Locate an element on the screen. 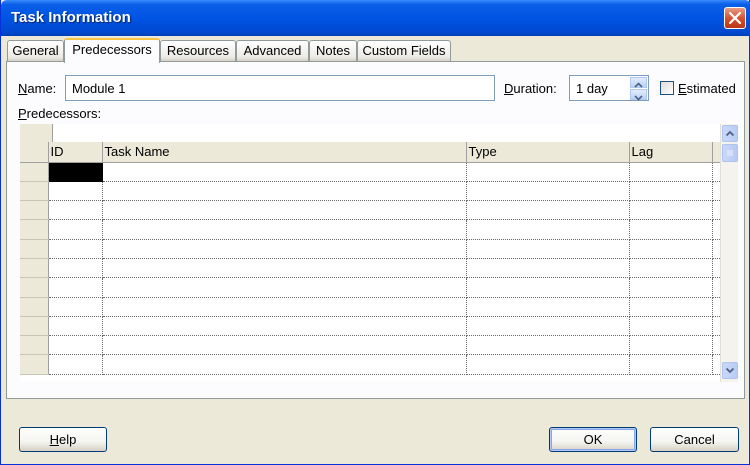  estimated-checkbox is located at coordinates (667, 88).